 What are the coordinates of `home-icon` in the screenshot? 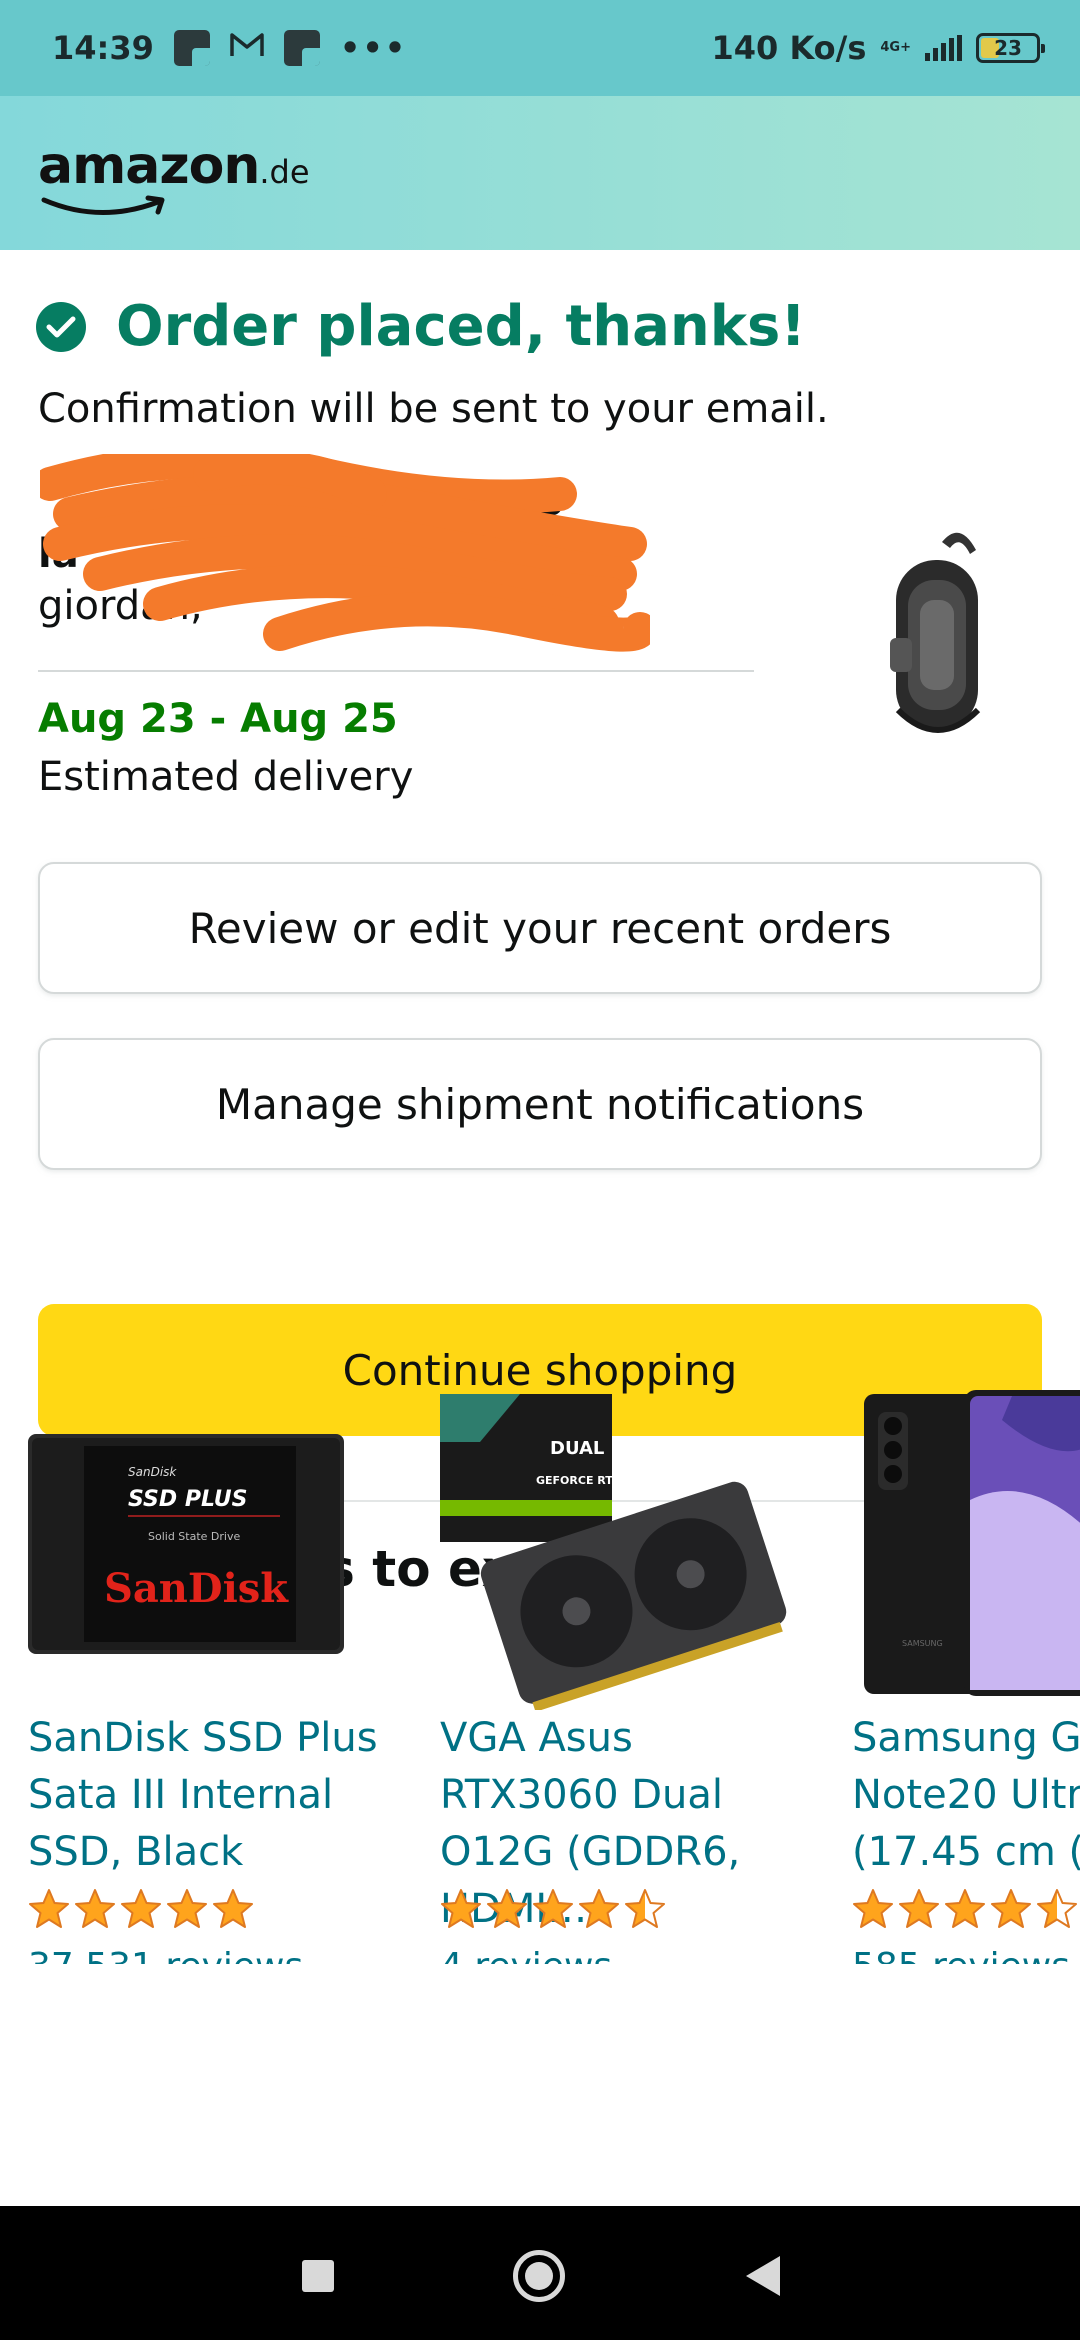 It's located at (539, 2276).